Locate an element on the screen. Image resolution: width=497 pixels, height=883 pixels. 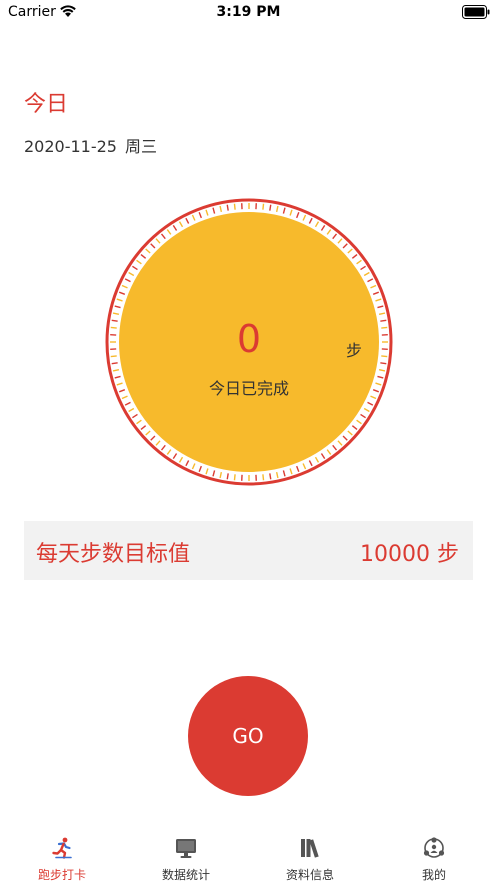
battery-icon is located at coordinates (476, 12).